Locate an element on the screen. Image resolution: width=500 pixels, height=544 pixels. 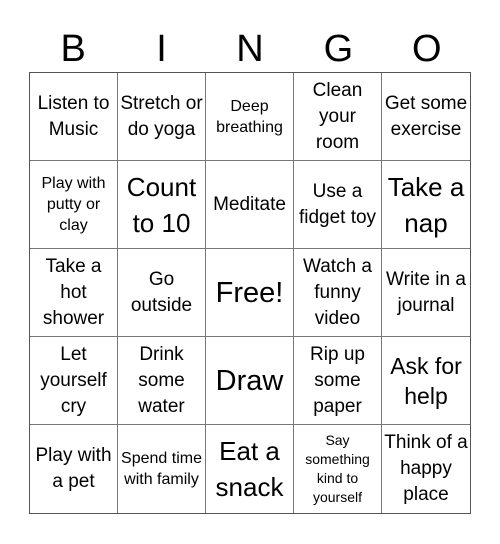
bingo-cell: Take a hot shower is located at coordinates (74, 293).